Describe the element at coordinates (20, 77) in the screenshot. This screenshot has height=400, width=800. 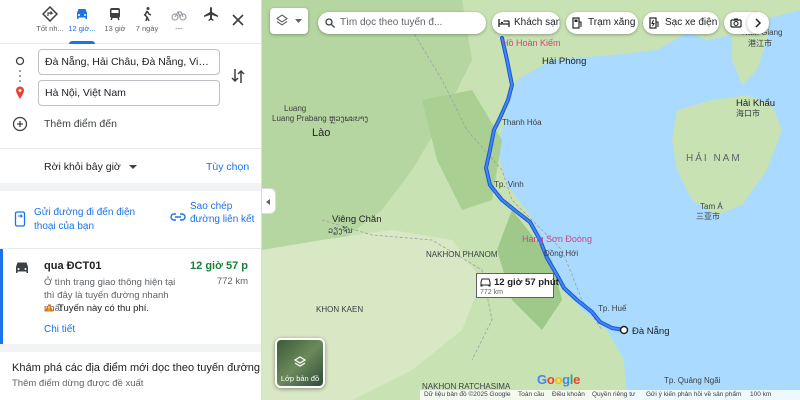
I see `route-dots-icon` at that location.